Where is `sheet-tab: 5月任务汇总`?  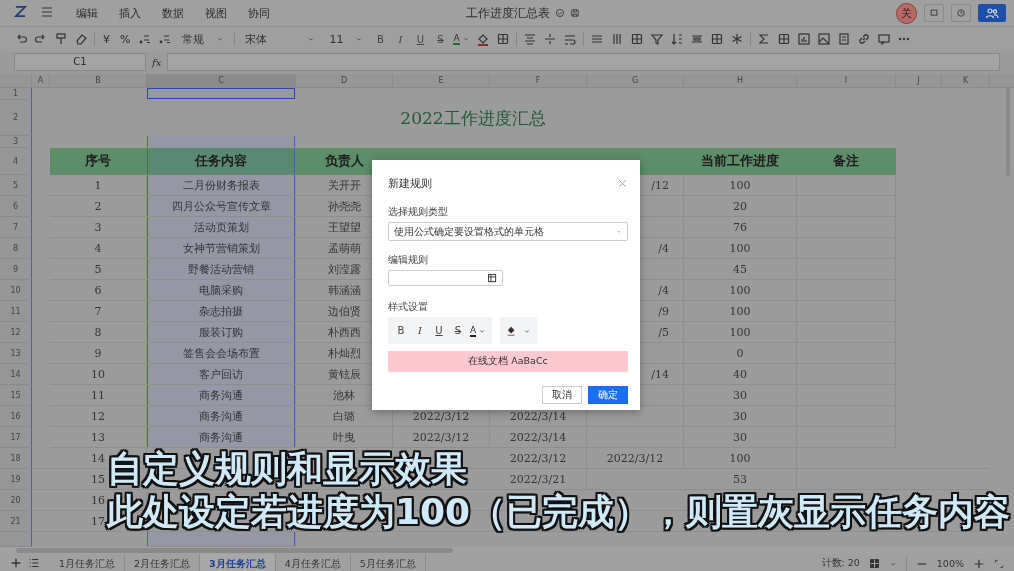 sheet-tab: 5月任务汇总 is located at coordinates (388, 562).